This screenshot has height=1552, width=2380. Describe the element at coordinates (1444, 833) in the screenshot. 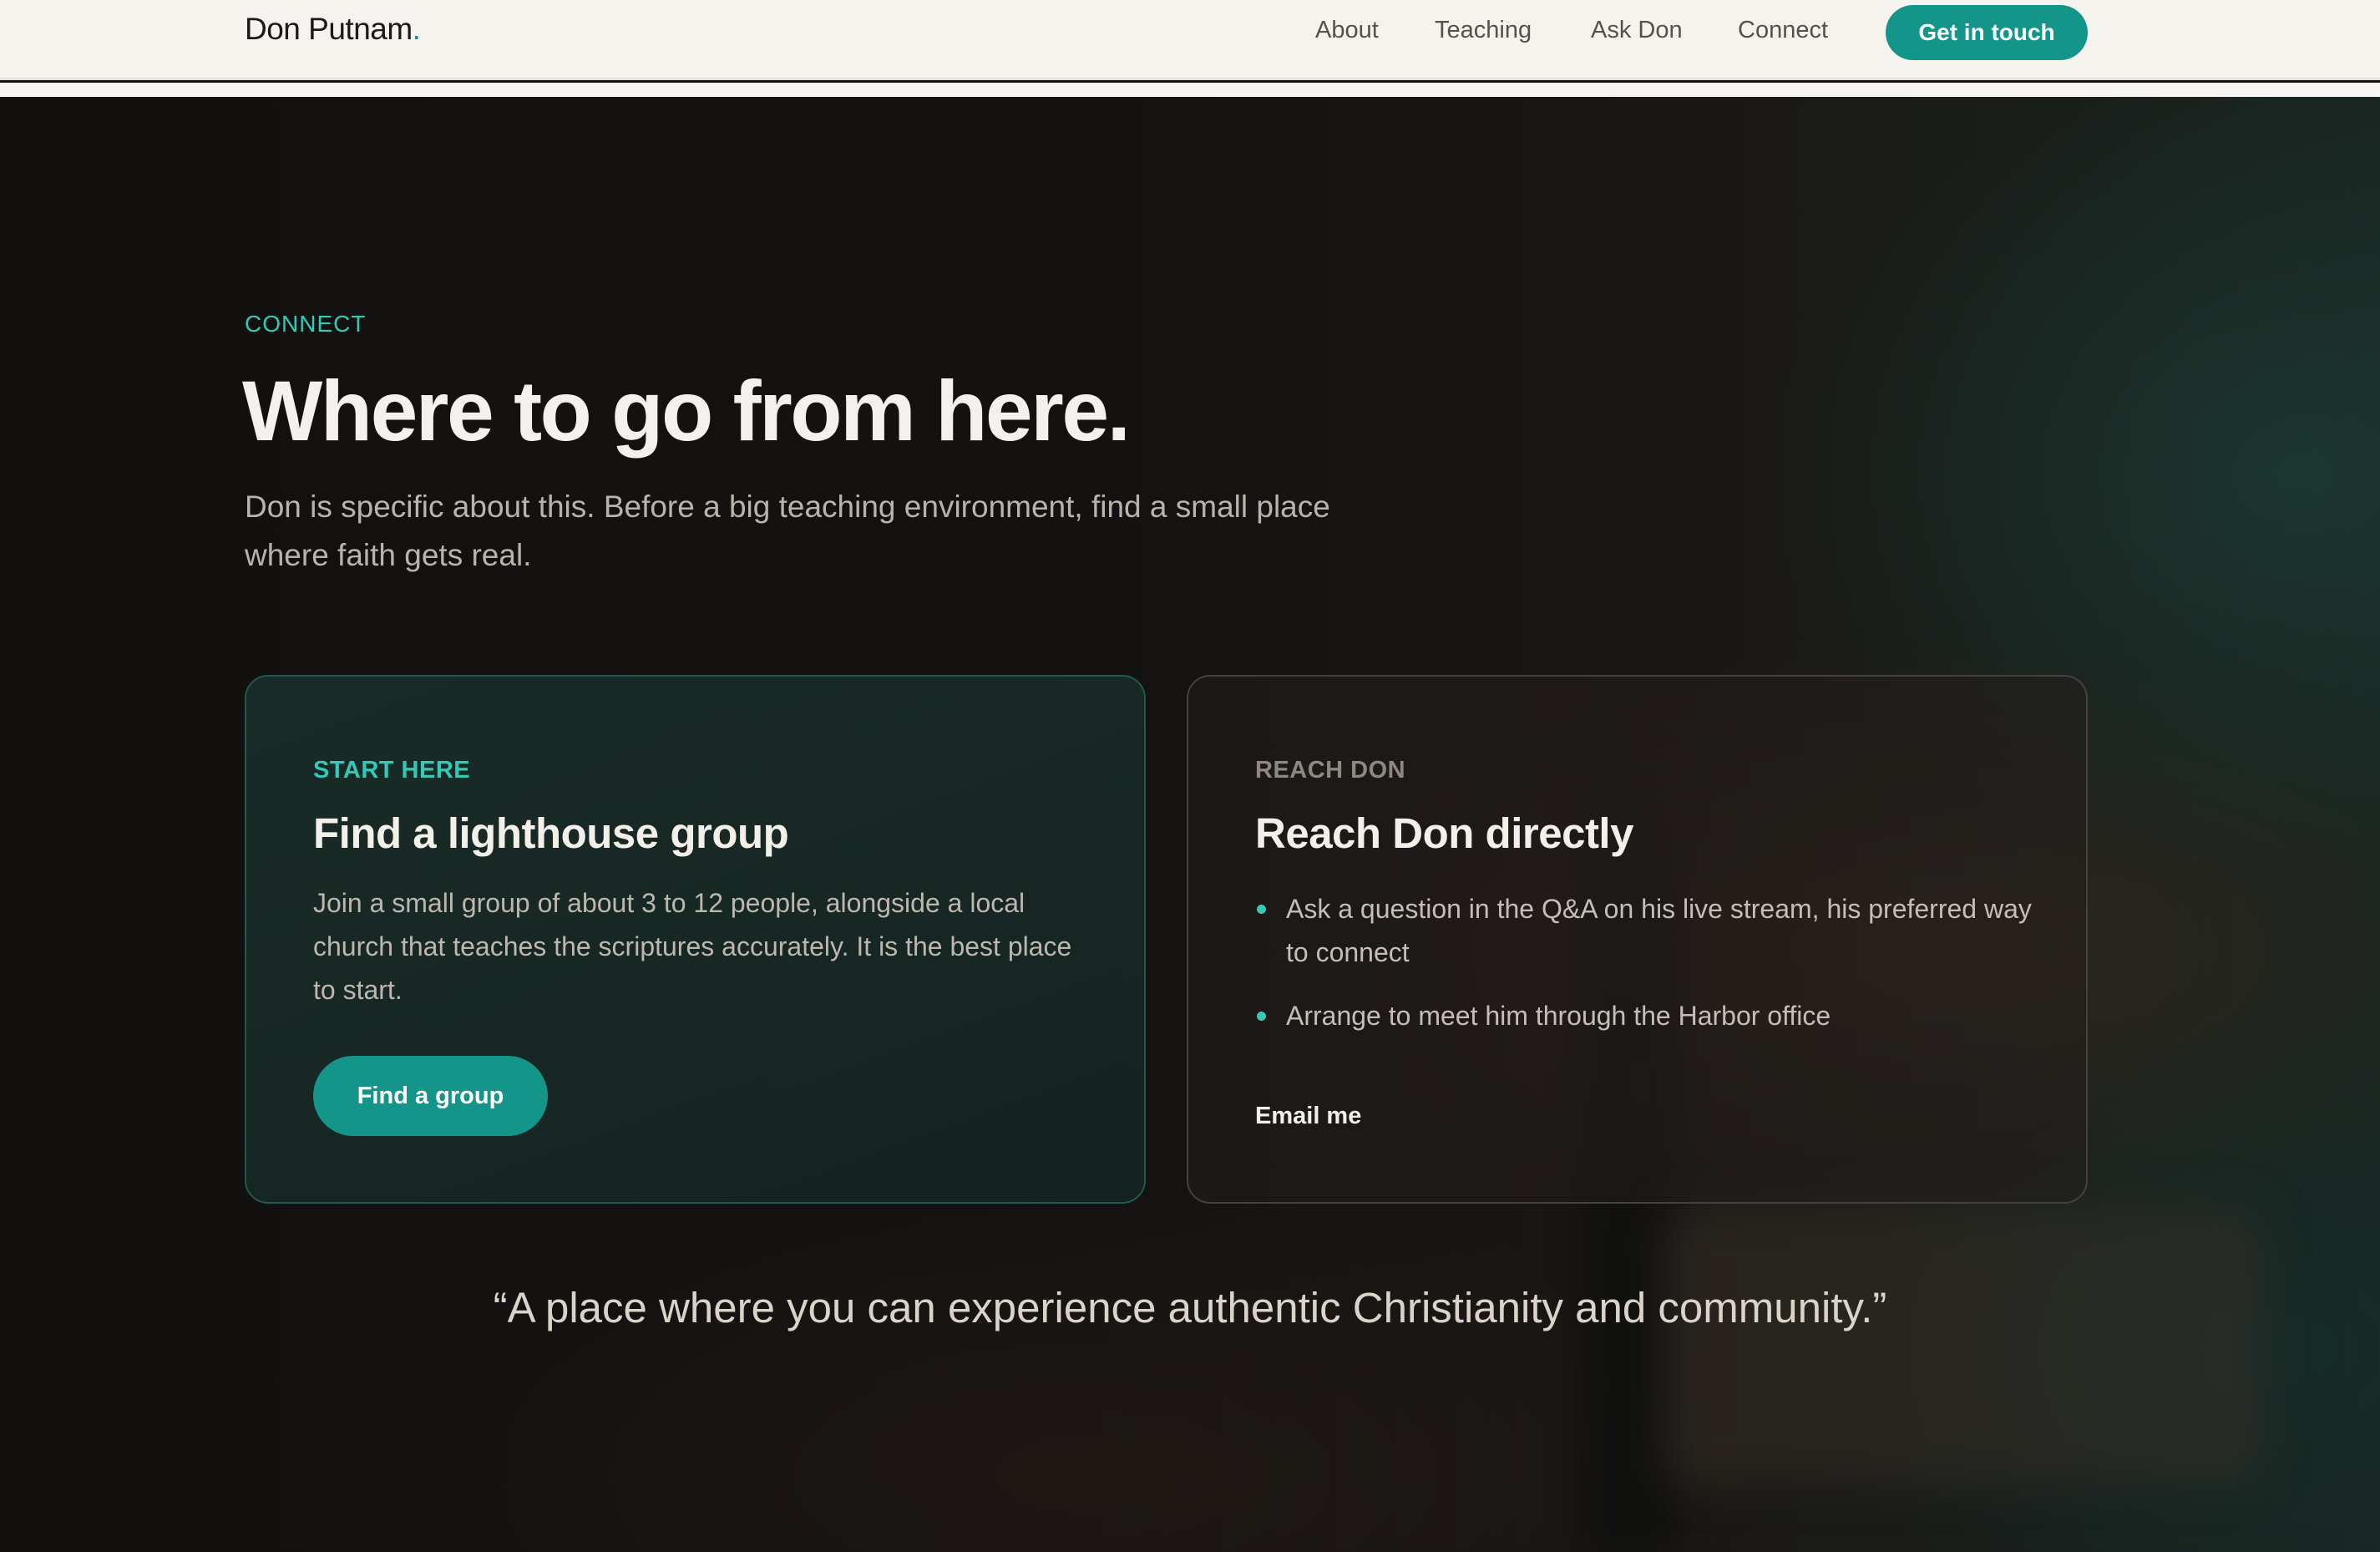

I see `card-title: Reach Don directly` at that location.